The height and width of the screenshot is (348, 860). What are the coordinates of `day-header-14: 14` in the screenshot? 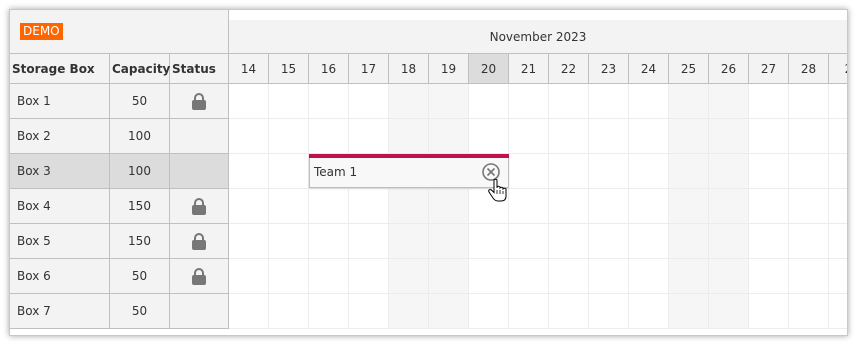 It's located at (249, 69).